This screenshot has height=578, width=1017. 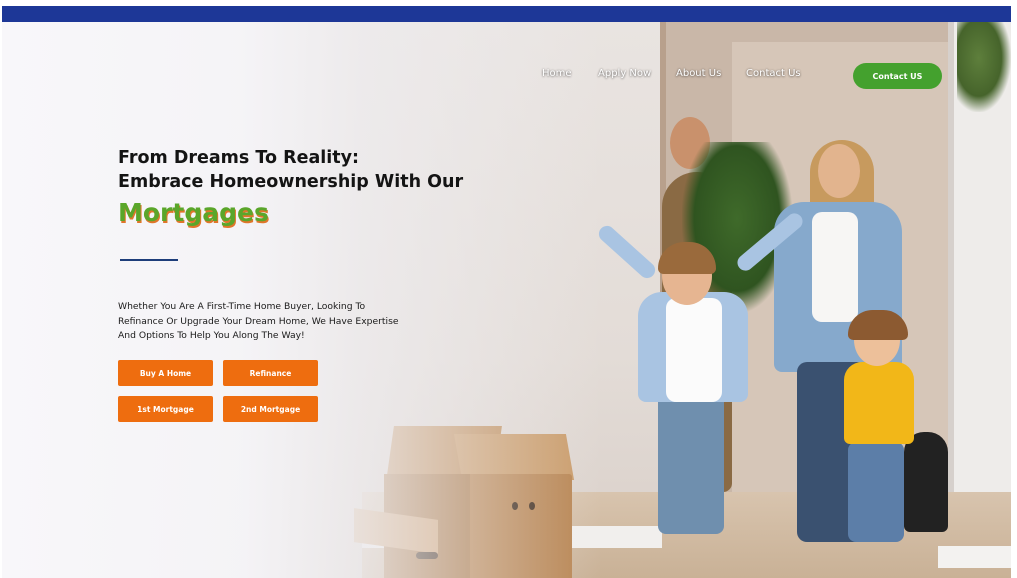 What do you see at coordinates (926, 482) in the screenshot?
I see `hero-image-dog` at bounding box center [926, 482].